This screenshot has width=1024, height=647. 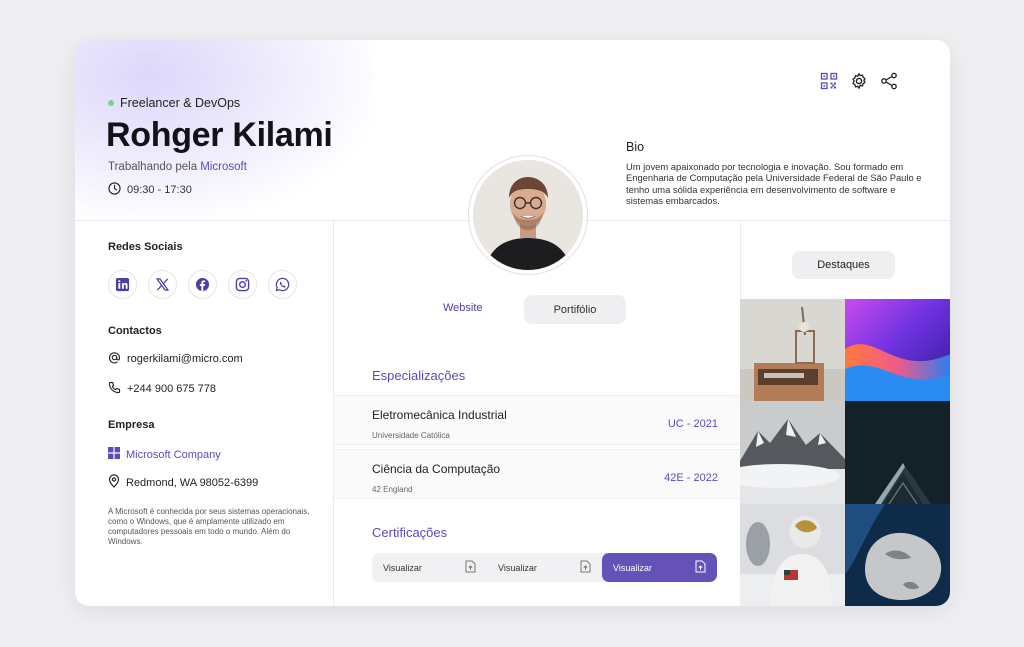 I want to click on social-links, so click(x=202, y=284).